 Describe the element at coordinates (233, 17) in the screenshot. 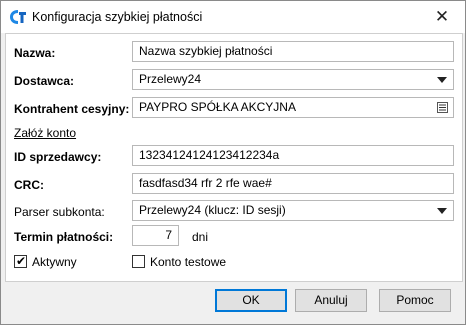

I see `title-bar: Konfiguracja szybkiej płatności ✕` at that location.